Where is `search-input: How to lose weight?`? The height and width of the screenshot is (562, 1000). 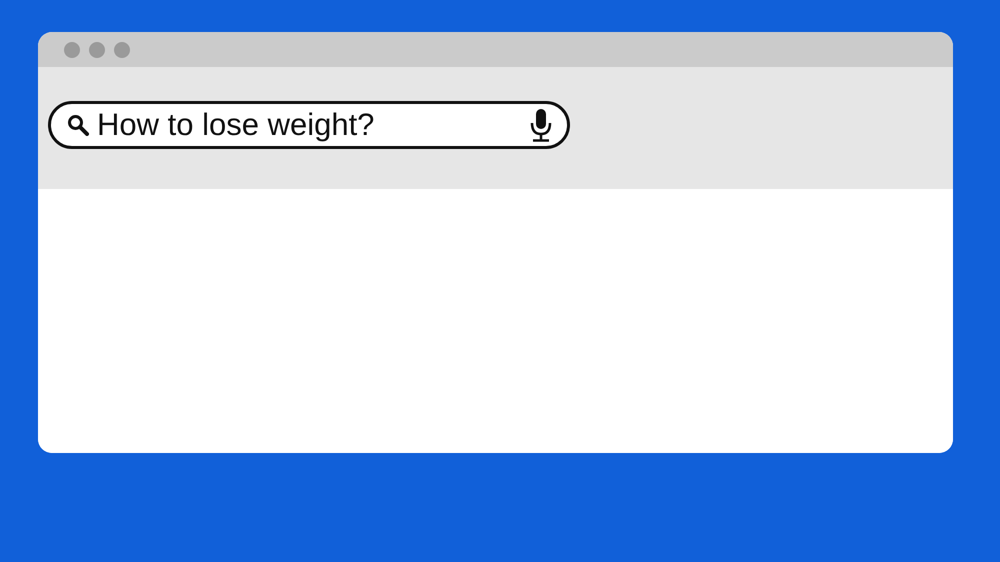 search-input: How to lose weight? is located at coordinates (309, 125).